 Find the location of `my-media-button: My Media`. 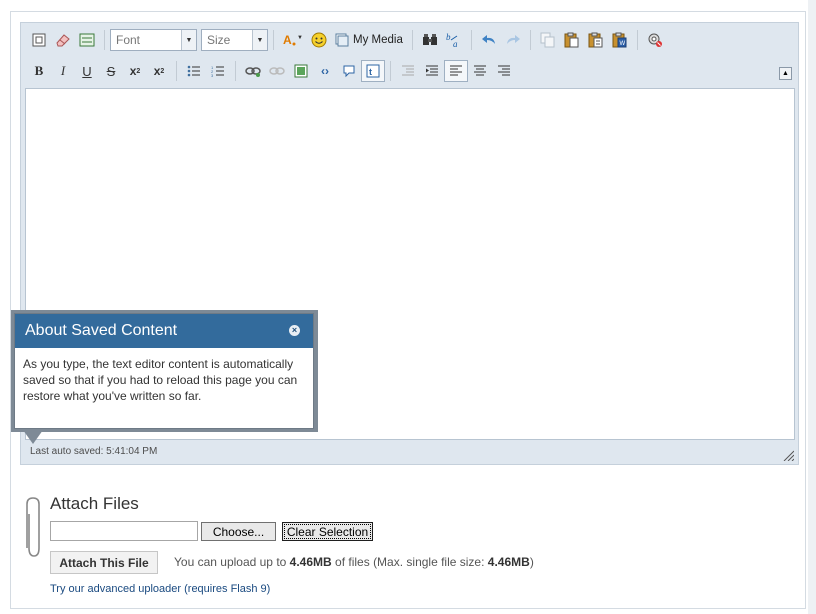

my-media-button: My Media is located at coordinates (369, 40).